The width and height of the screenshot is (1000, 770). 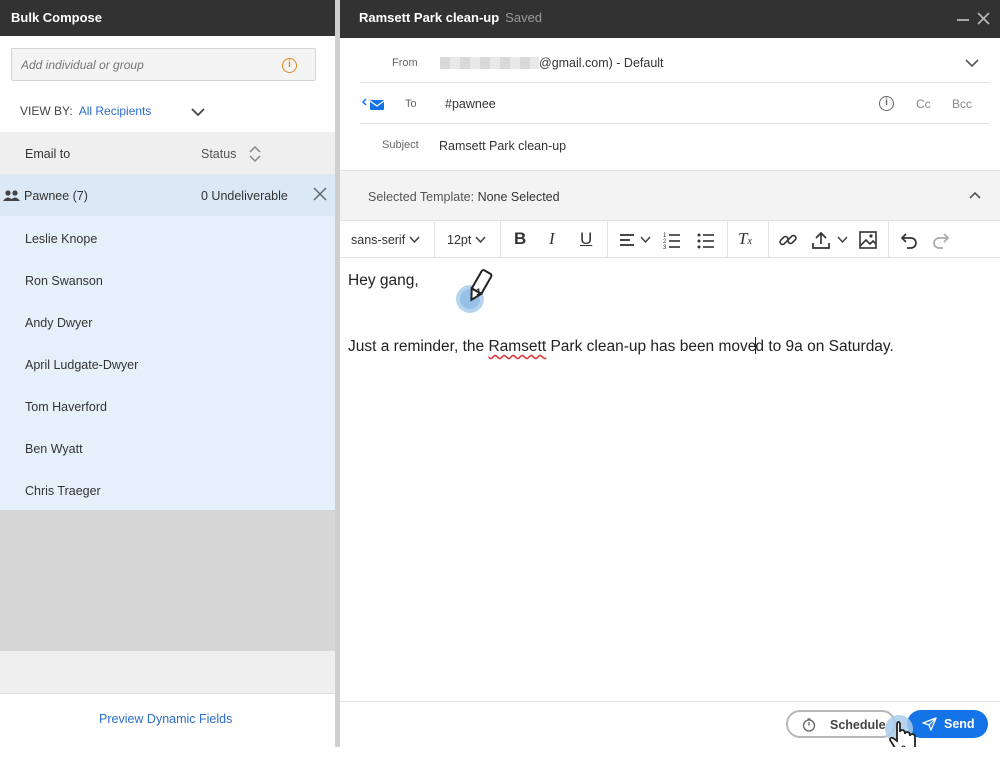 I want to click on template-bar: Selected Template: None Selected, so click(x=670, y=195).